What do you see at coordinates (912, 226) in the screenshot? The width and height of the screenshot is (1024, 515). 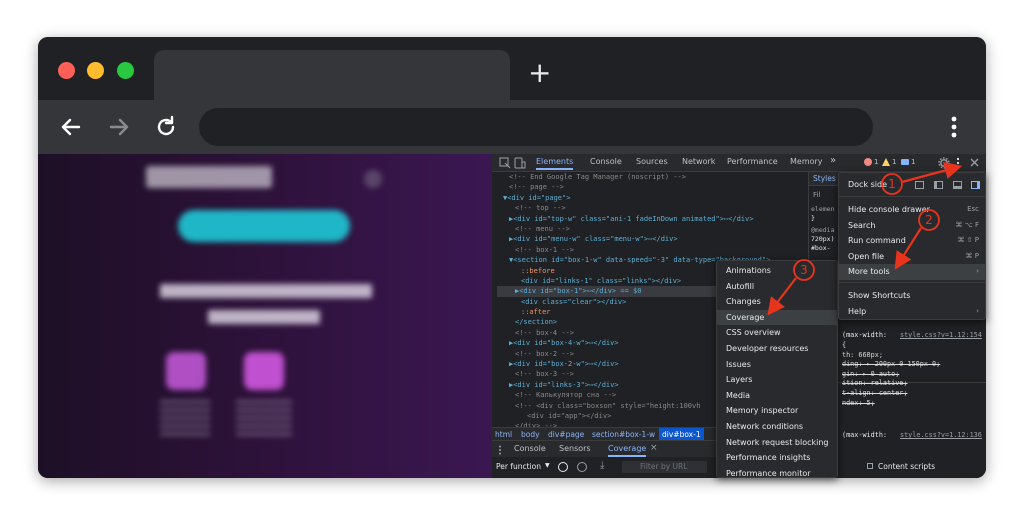 I see `menu-item-search: Search ⌘ ⌥ F` at bounding box center [912, 226].